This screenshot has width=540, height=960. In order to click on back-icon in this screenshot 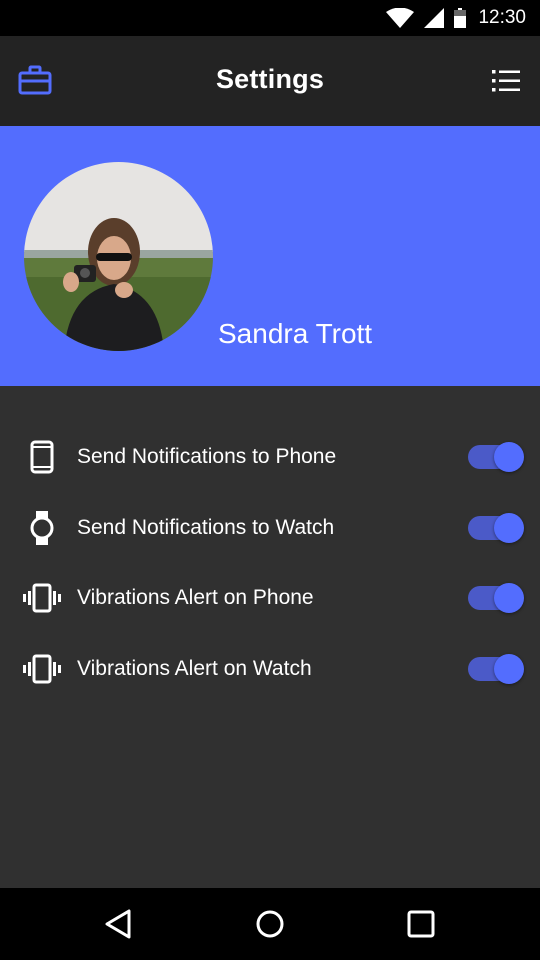, I will do `click(119, 924)`.